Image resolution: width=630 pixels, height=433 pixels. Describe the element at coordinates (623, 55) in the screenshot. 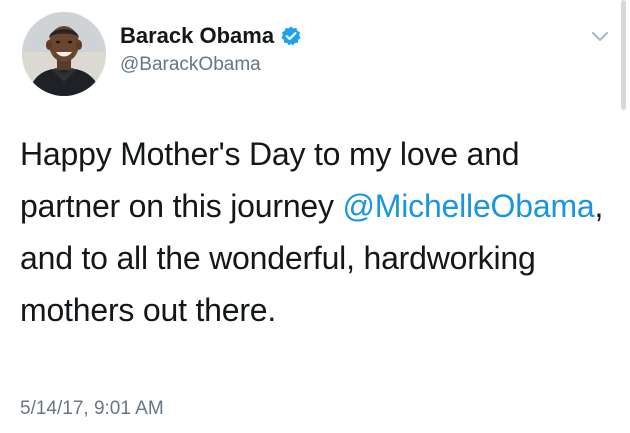

I see `scrollbar` at that location.